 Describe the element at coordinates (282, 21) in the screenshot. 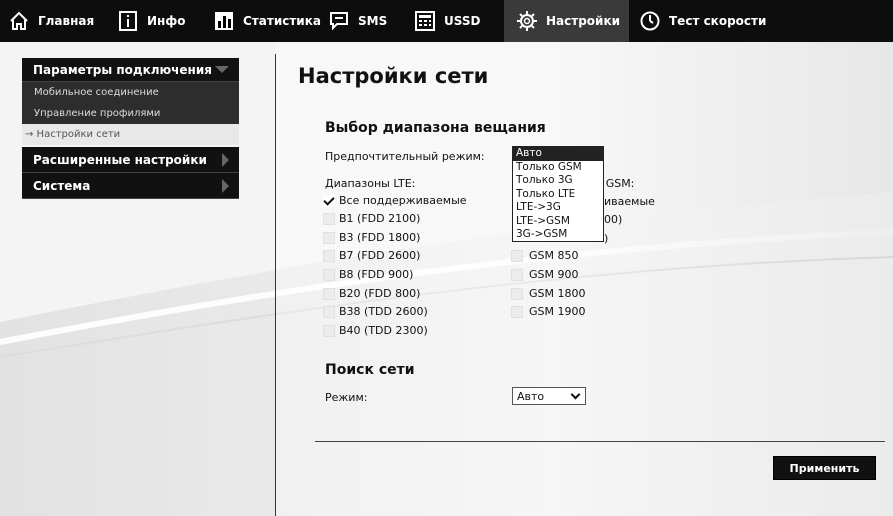

I see `nav-statistics-label: Статистика` at that location.